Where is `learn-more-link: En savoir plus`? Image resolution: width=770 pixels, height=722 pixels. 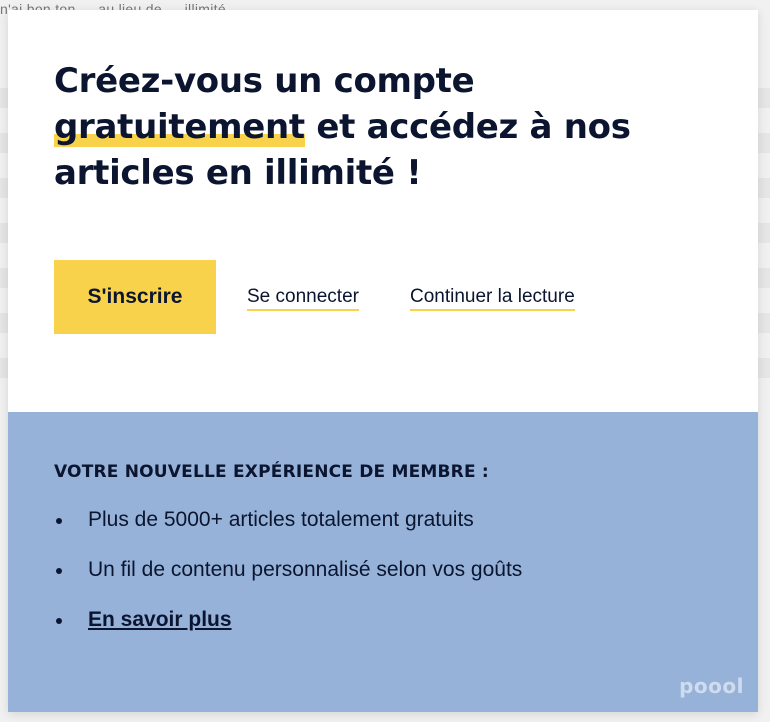 learn-more-link: En savoir plus is located at coordinates (160, 619).